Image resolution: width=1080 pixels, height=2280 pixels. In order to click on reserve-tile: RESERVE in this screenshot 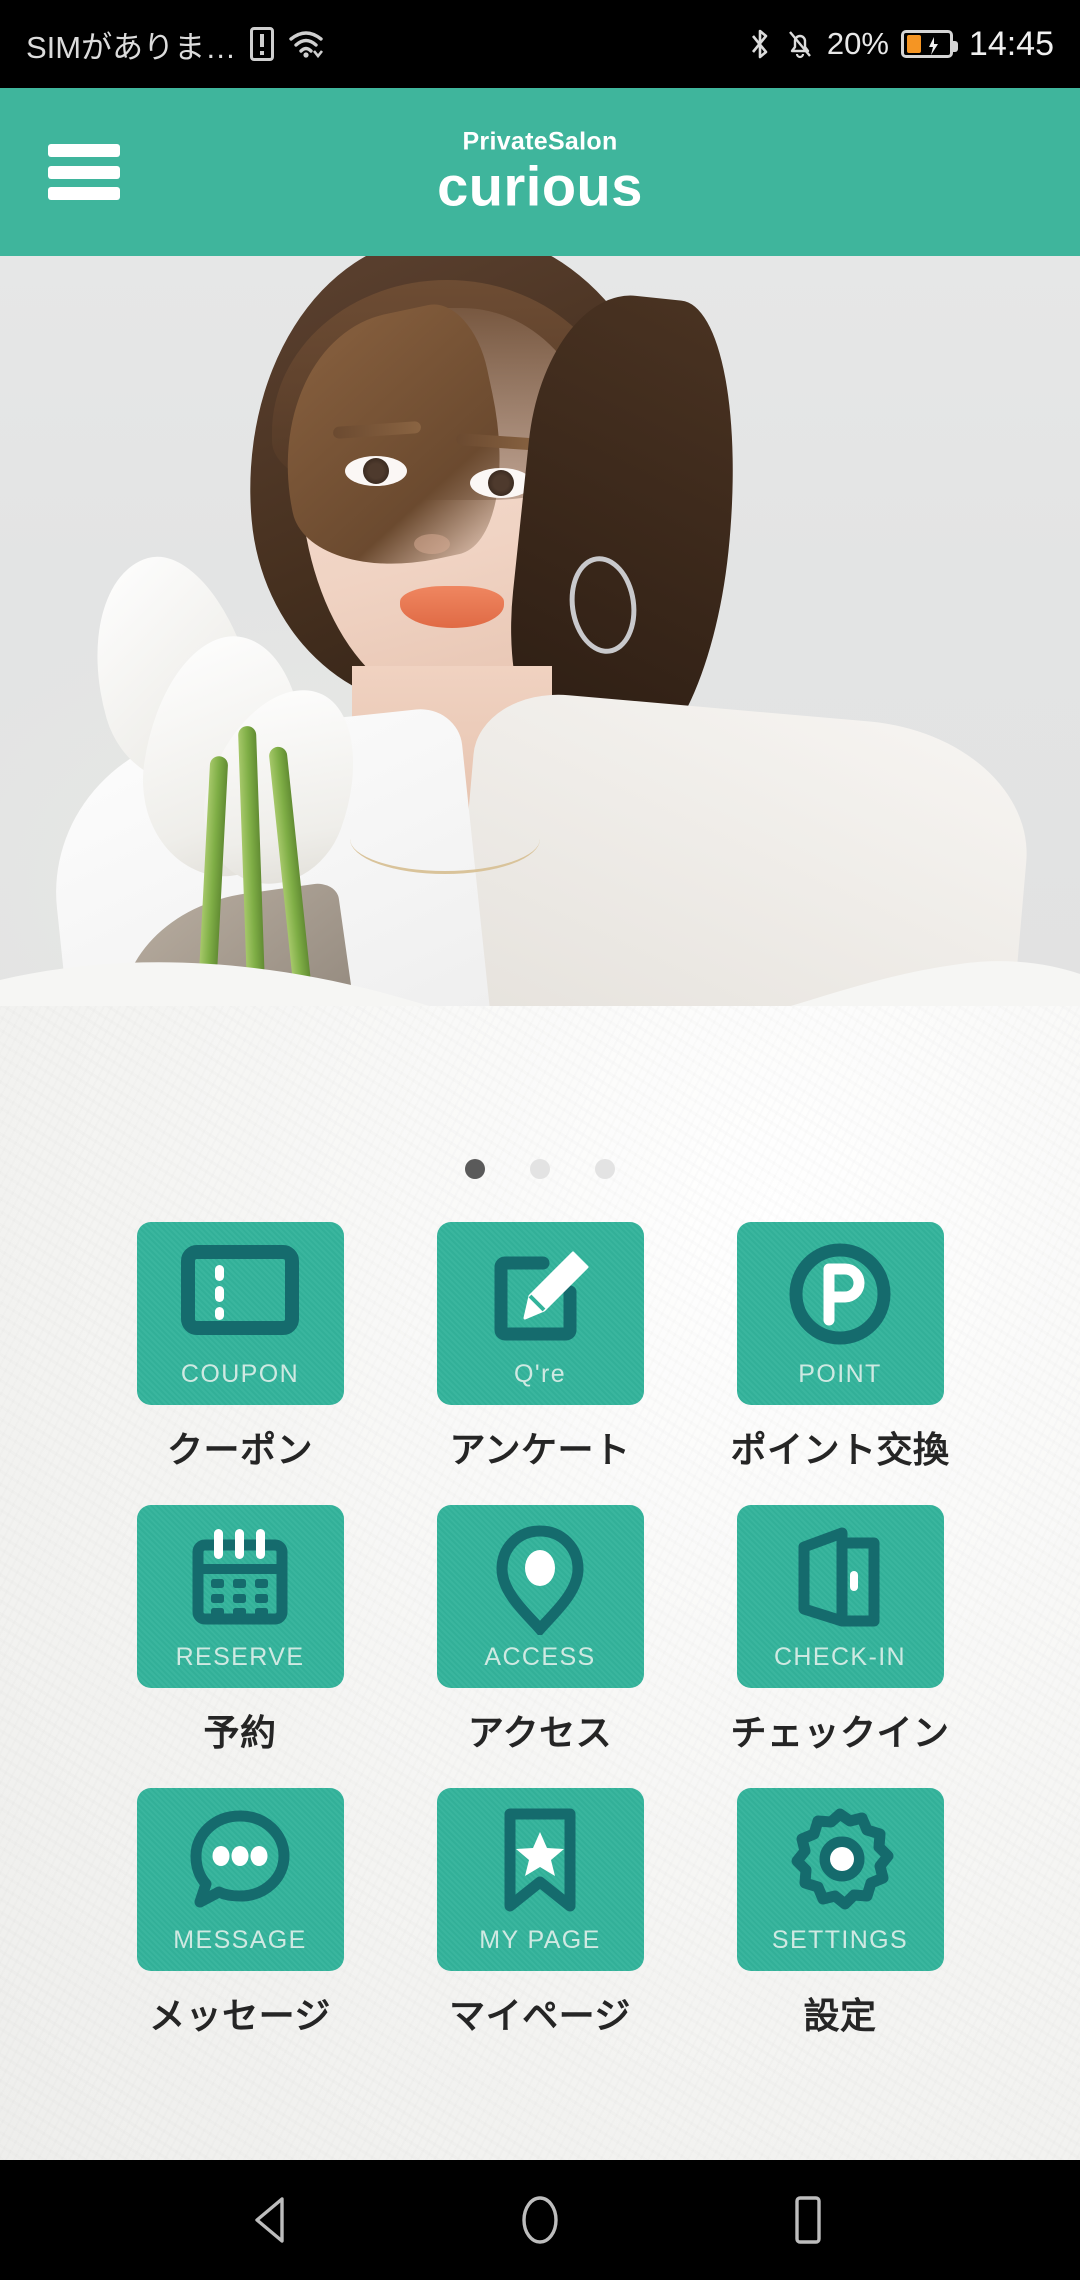, I will do `click(240, 1596)`.